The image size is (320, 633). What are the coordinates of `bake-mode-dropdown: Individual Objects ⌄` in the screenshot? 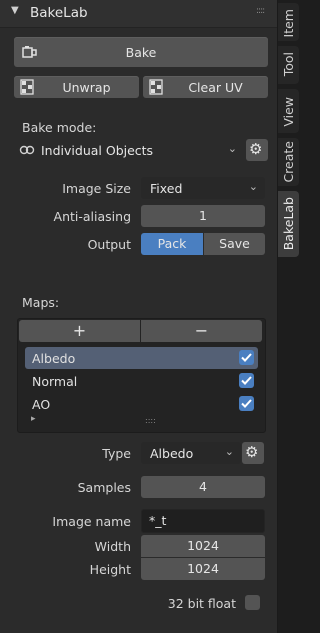 It's located at (140, 150).